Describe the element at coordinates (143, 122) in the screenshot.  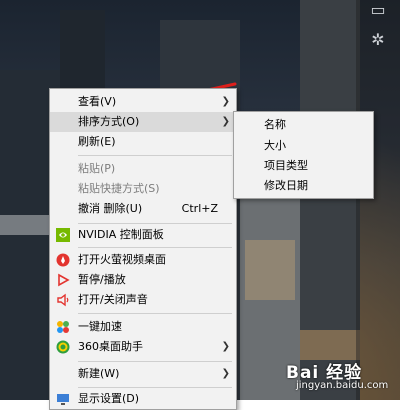
I see `menu-item-sort-by: 排序方式(O) ❯` at that location.